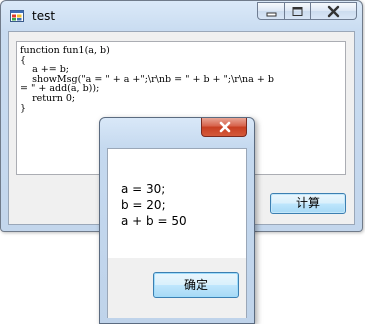 The height and width of the screenshot is (324, 365). Describe the element at coordinates (196, 285) in the screenshot. I see `ok-button: 确定` at that location.